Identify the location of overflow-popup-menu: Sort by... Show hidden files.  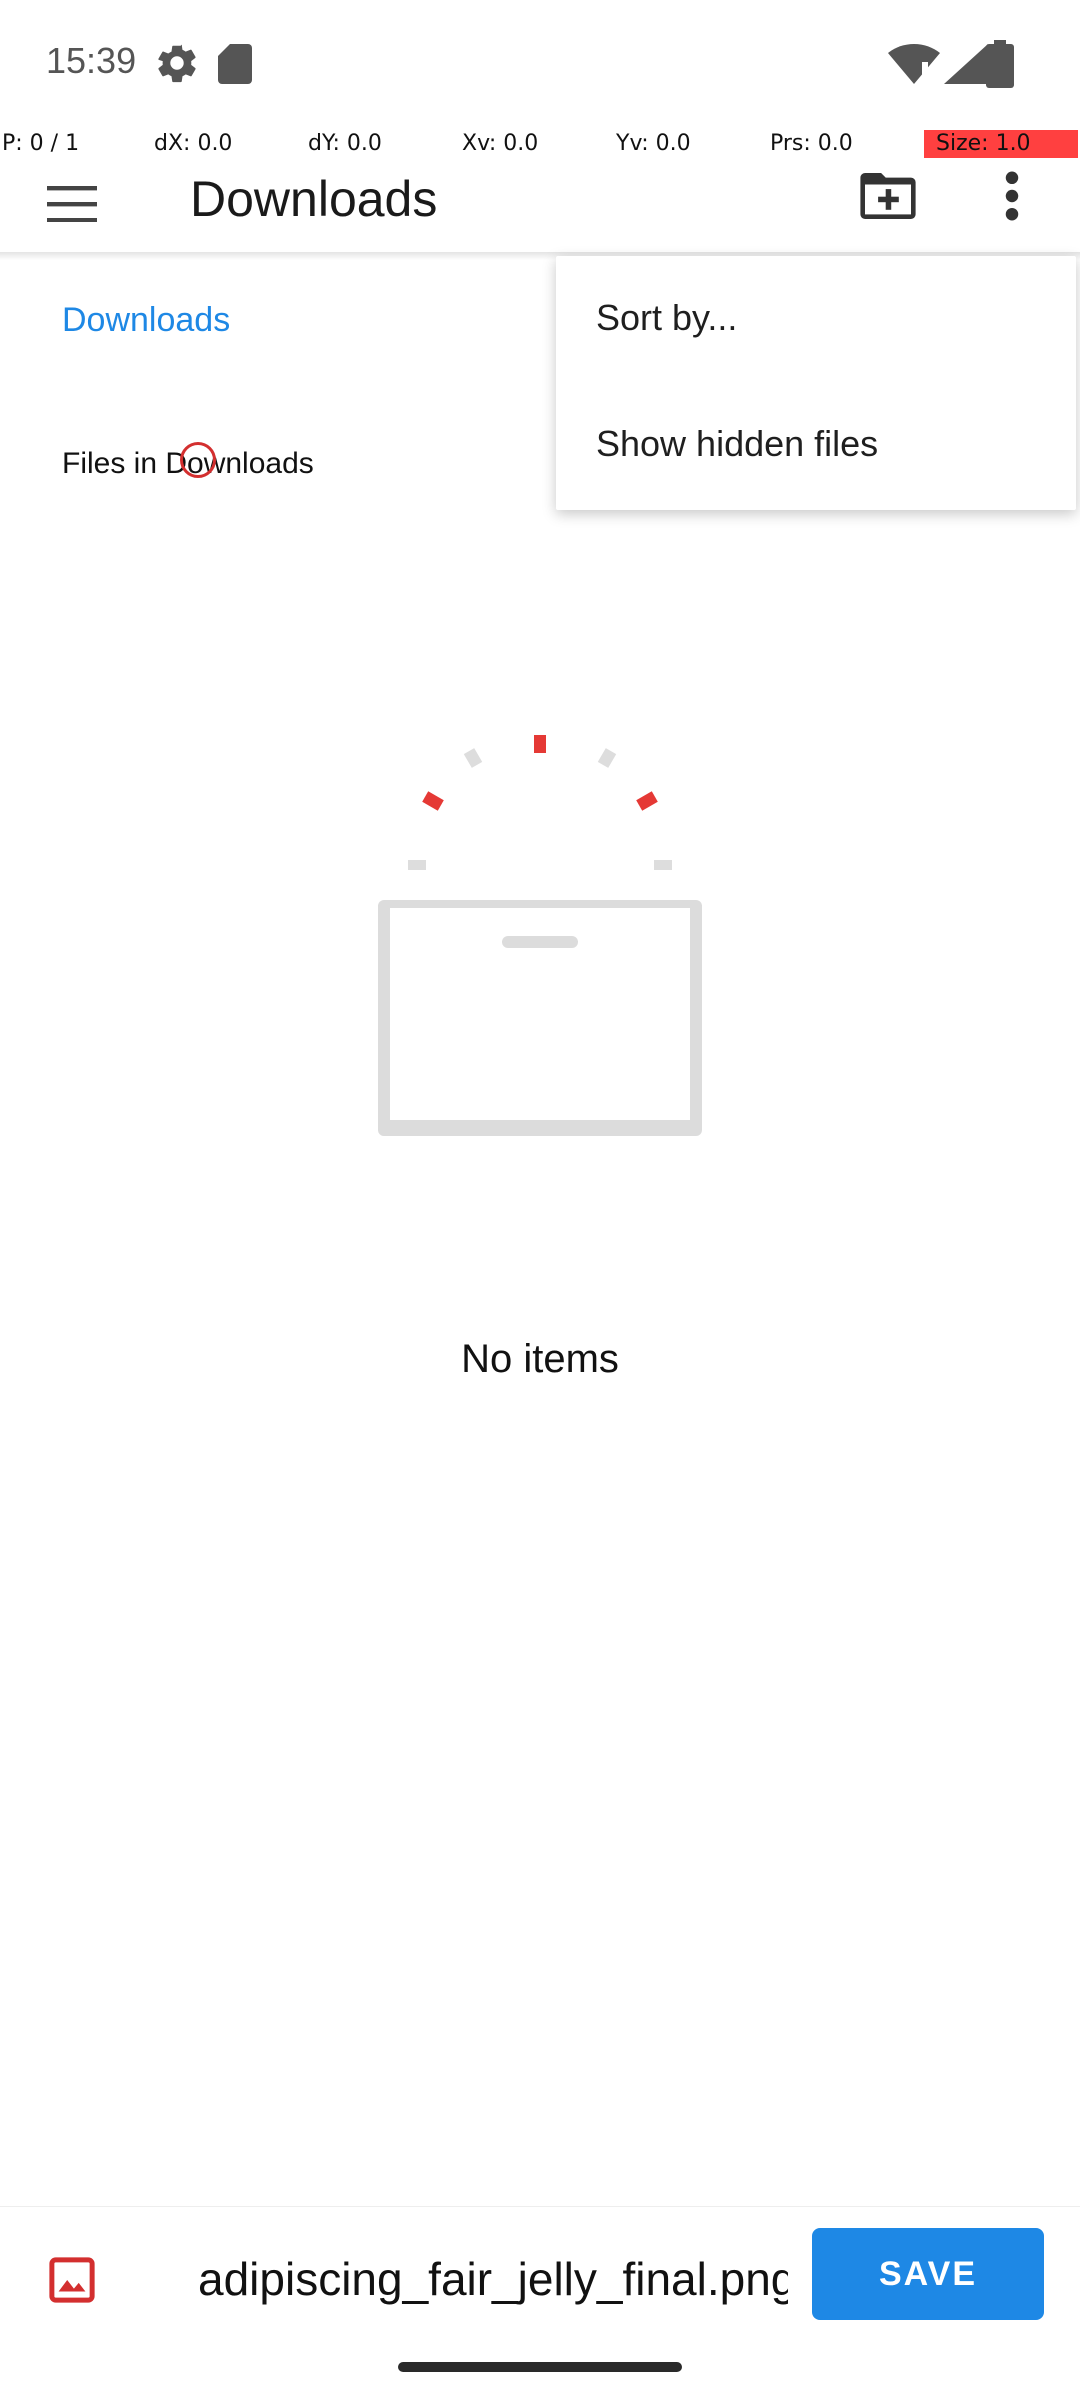
(816, 383).